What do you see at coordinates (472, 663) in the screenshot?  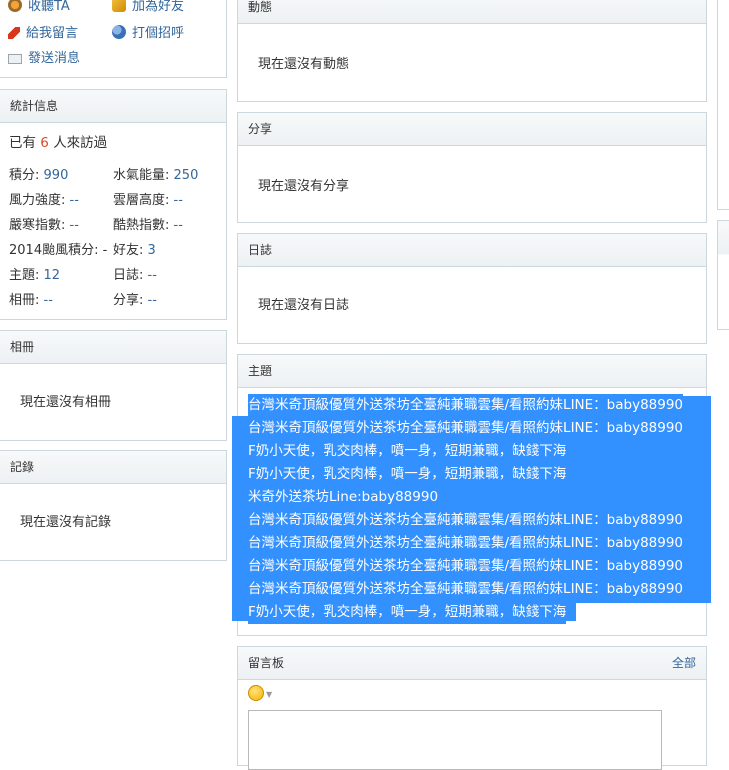 I see `guestbook-header: 留言板 全部` at bounding box center [472, 663].